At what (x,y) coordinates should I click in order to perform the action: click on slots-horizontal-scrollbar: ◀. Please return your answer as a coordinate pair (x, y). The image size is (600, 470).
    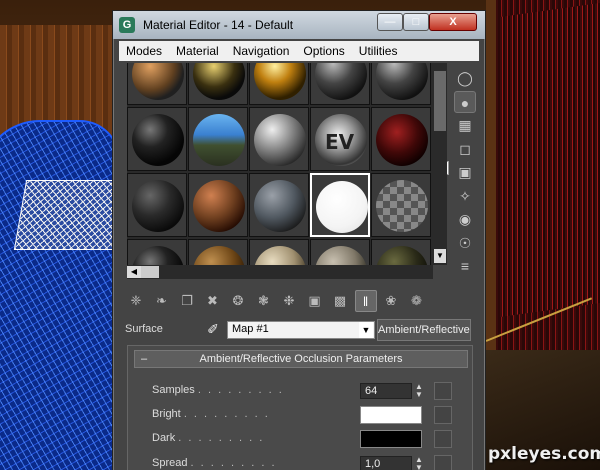
    Looking at the image, I should click on (280, 272).